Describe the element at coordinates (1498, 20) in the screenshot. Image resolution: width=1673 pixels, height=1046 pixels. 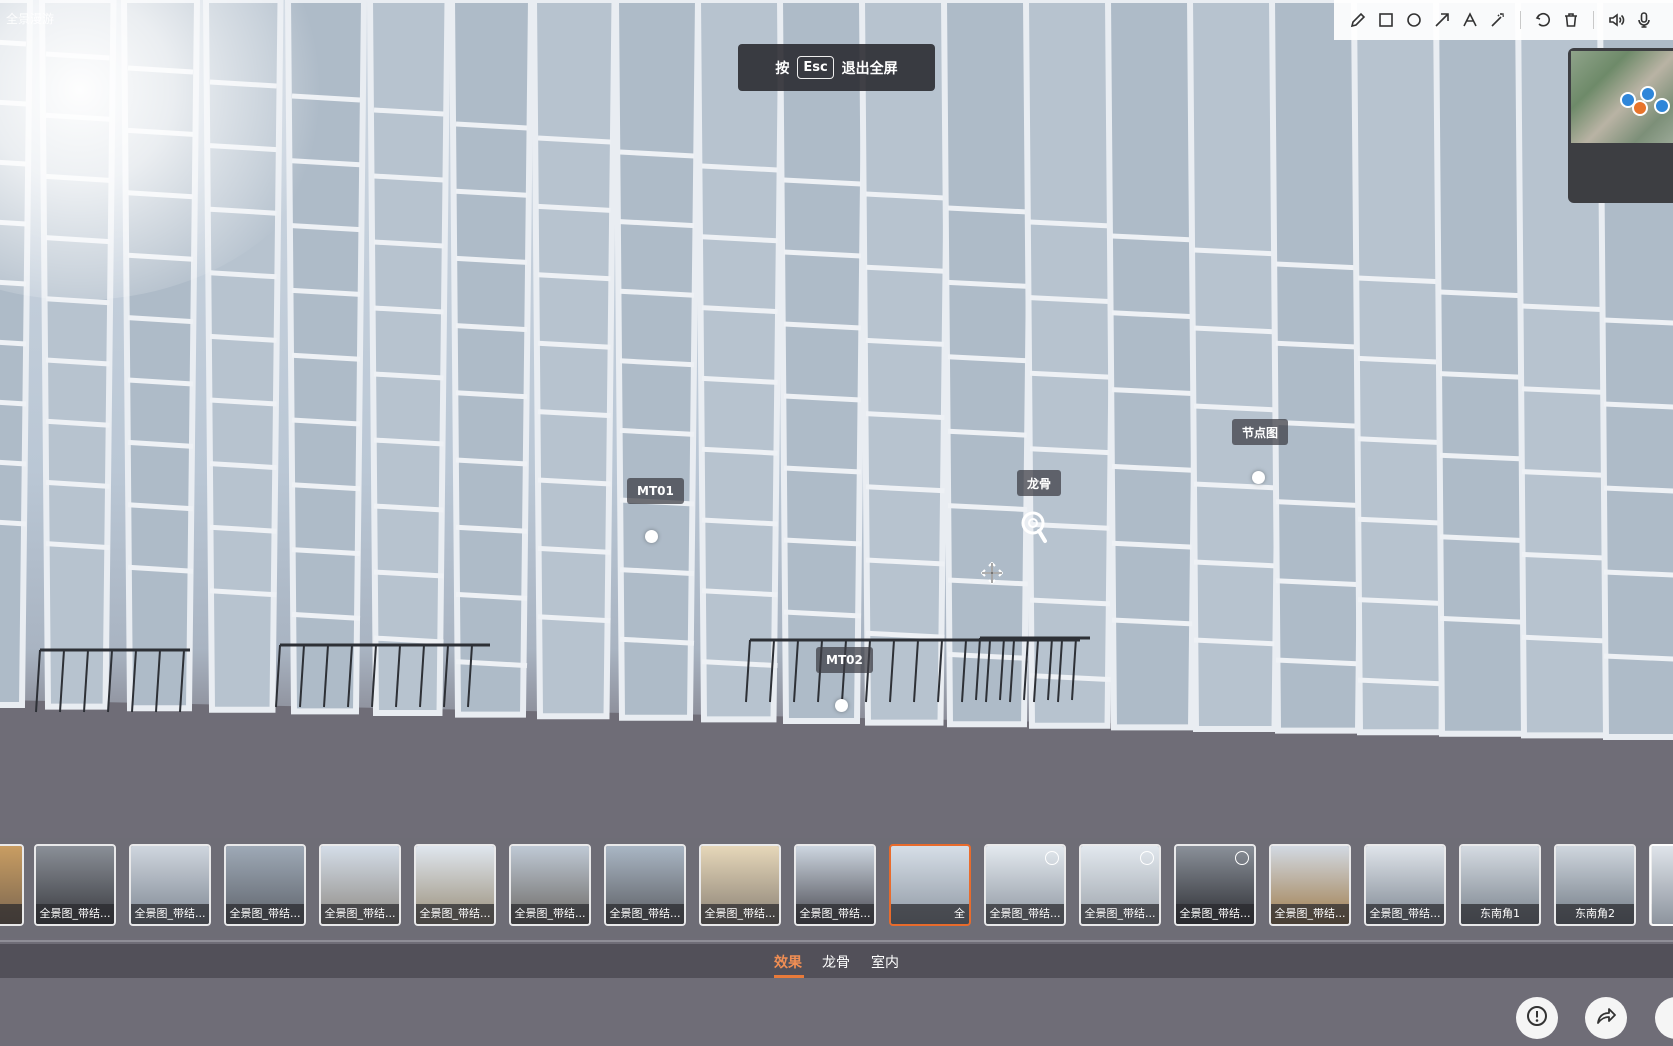
I see `magic-wand-icon` at that location.